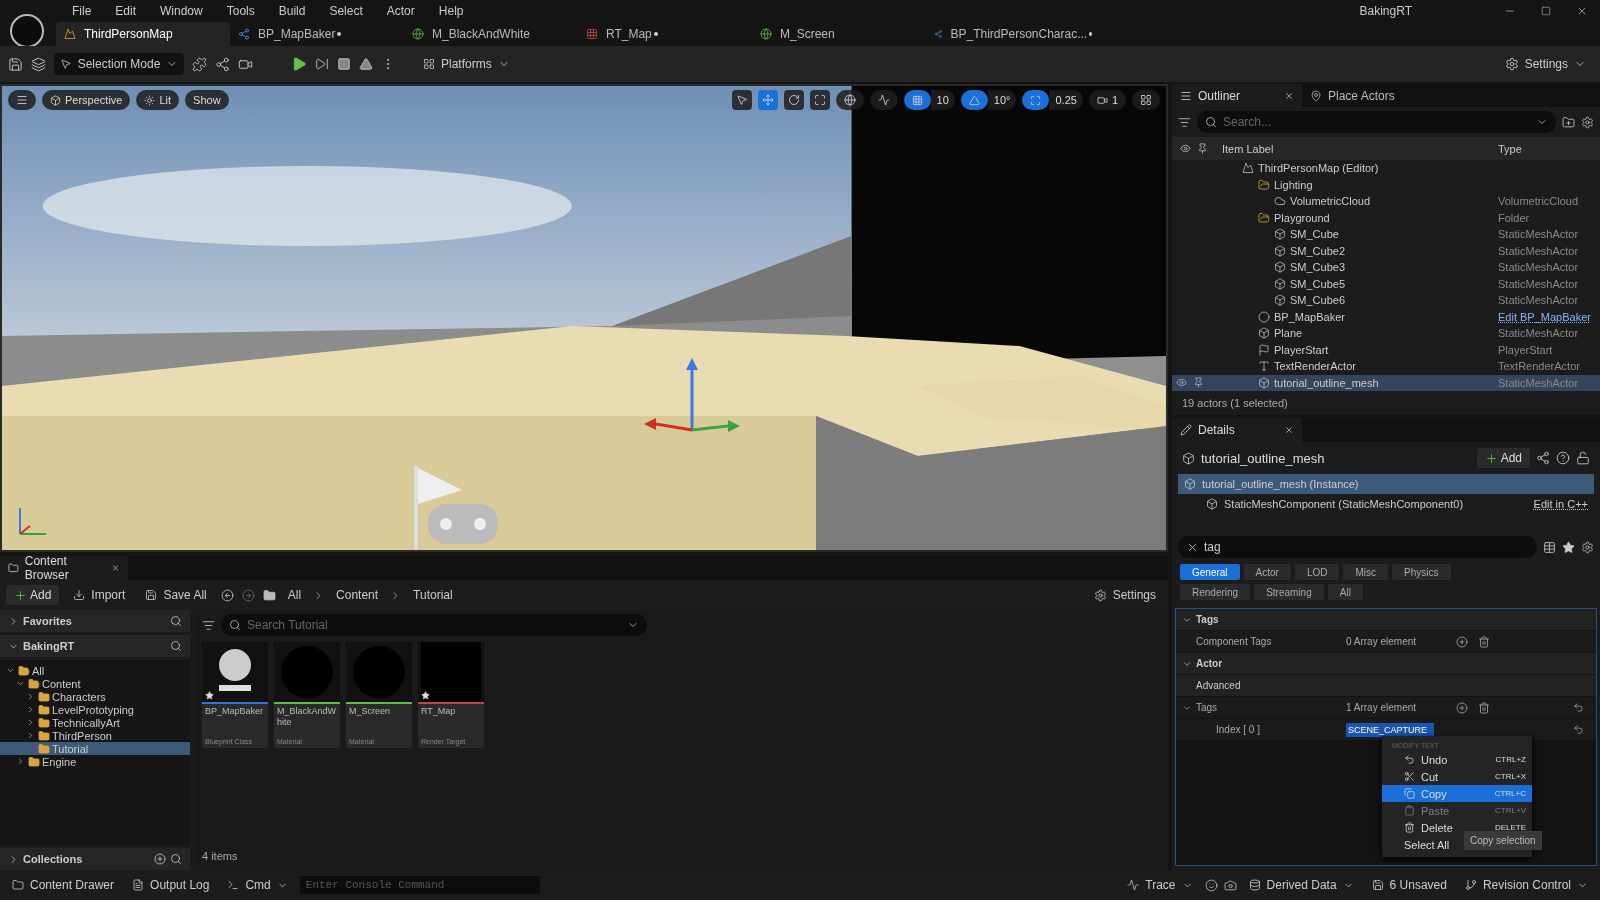 The image size is (1600, 900). I want to click on face-icon, so click(1211, 885).